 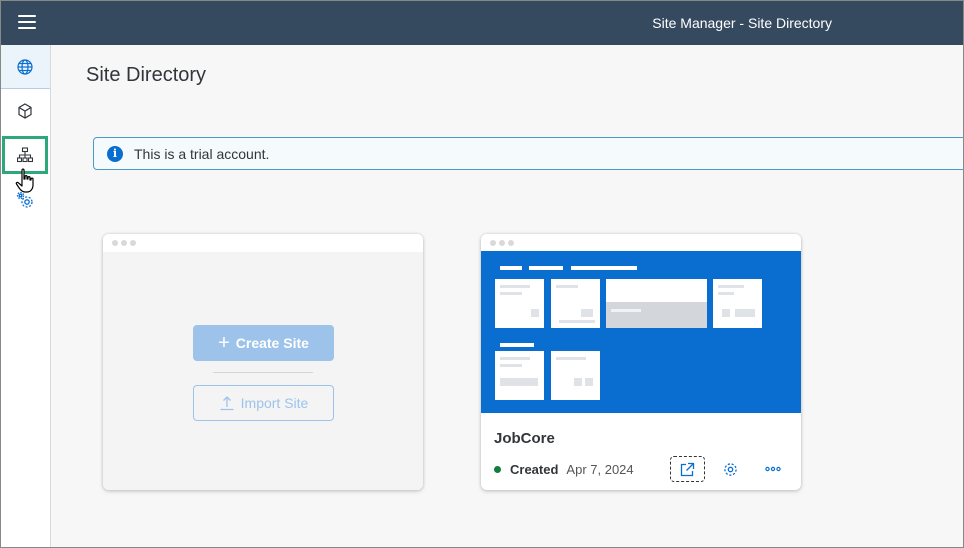 What do you see at coordinates (27, 22) in the screenshot?
I see `menu-icon` at bounding box center [27, 22].